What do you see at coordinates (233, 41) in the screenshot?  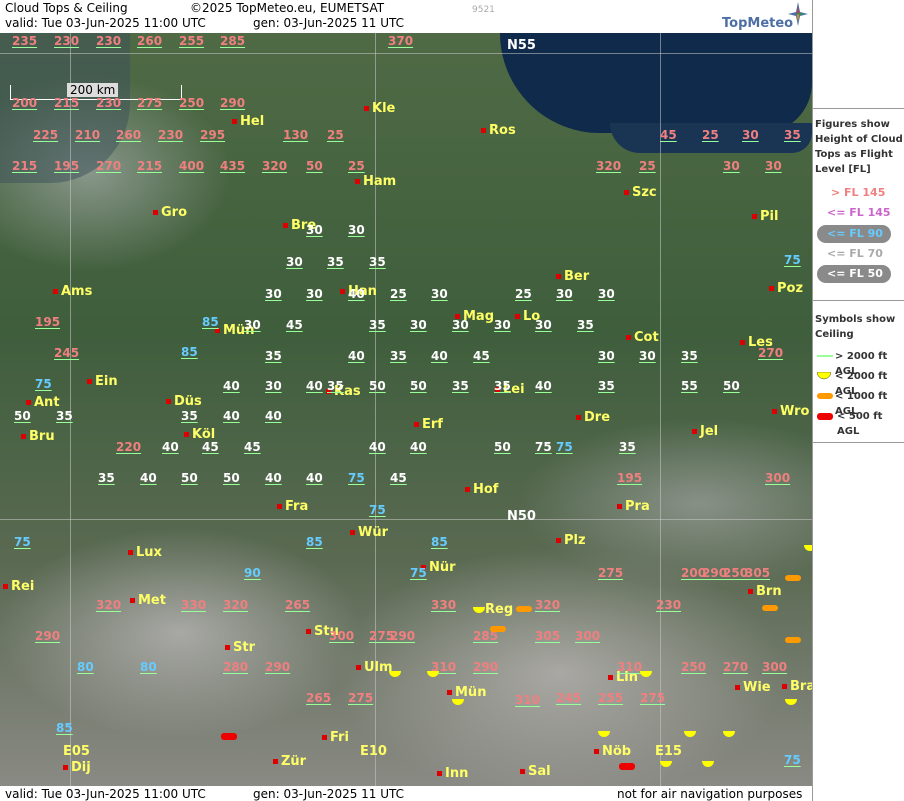 I see `cloud-top-value: 285` at bounding box center [233, 41].